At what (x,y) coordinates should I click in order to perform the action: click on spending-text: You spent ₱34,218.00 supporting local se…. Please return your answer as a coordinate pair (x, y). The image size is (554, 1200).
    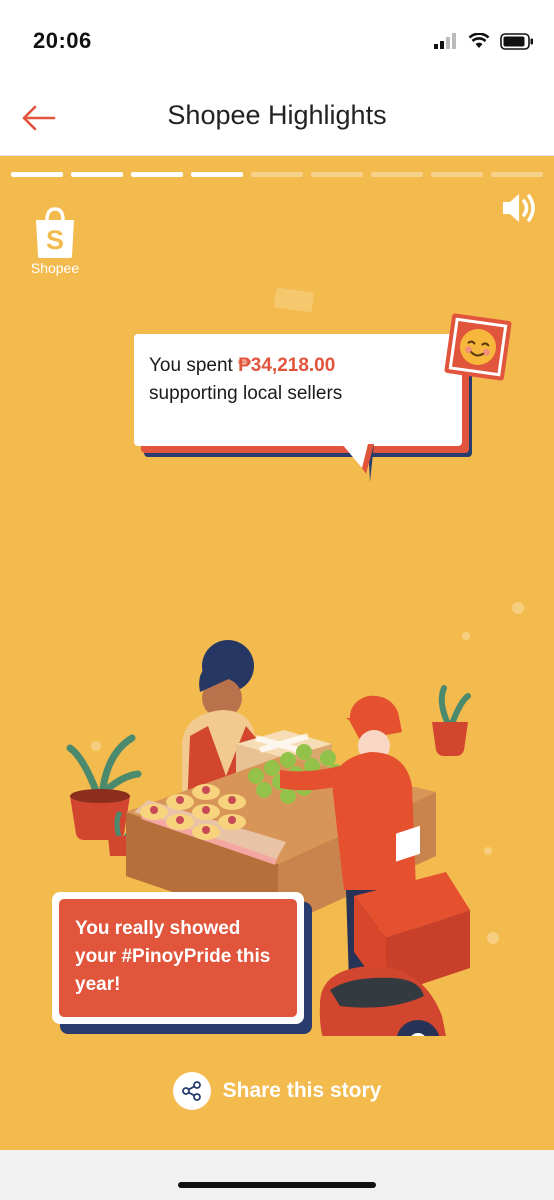
    Looking at the image, I should click on (299, 380).